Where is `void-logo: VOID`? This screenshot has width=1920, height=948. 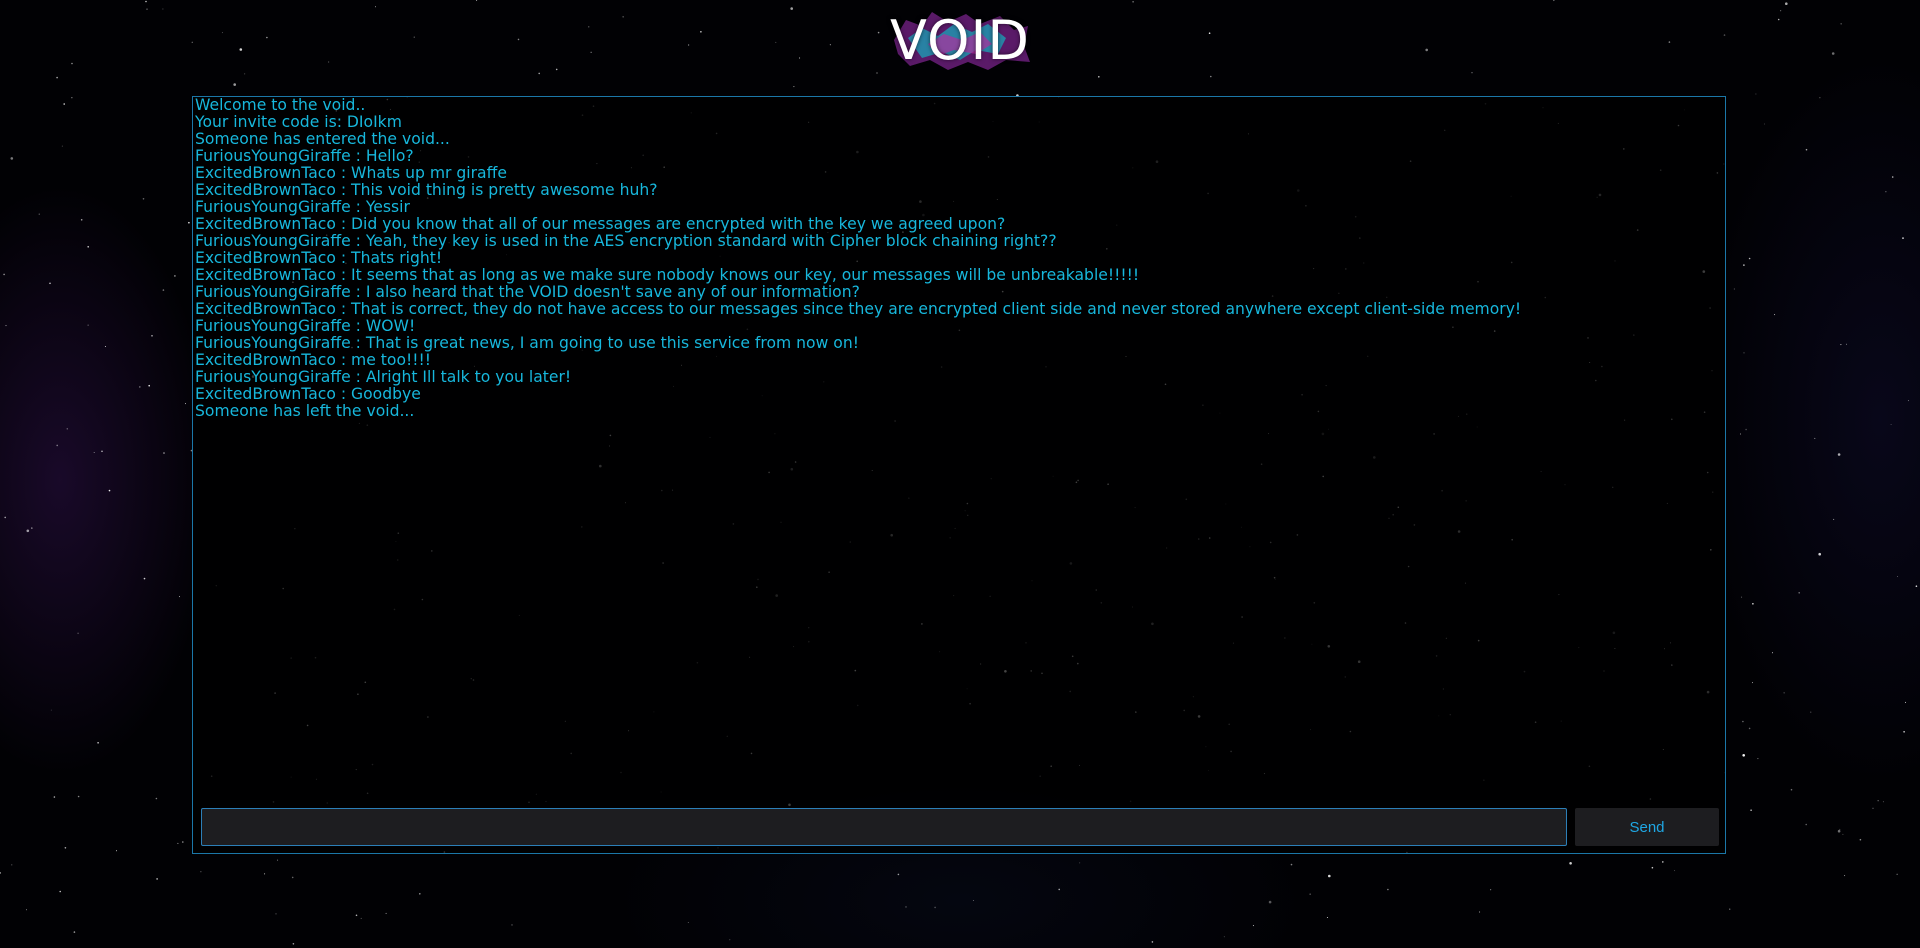 void-logo: VOID is located at coordinates (960, 39).